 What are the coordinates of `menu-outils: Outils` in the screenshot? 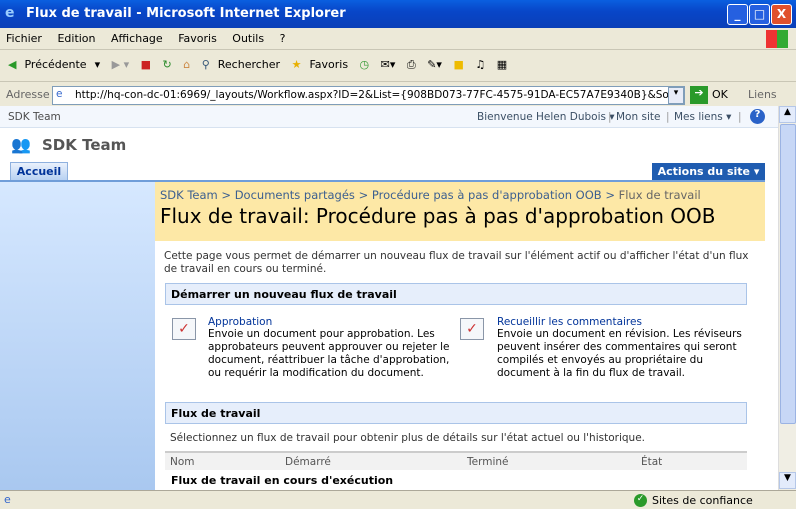 It's located at (248, 36).